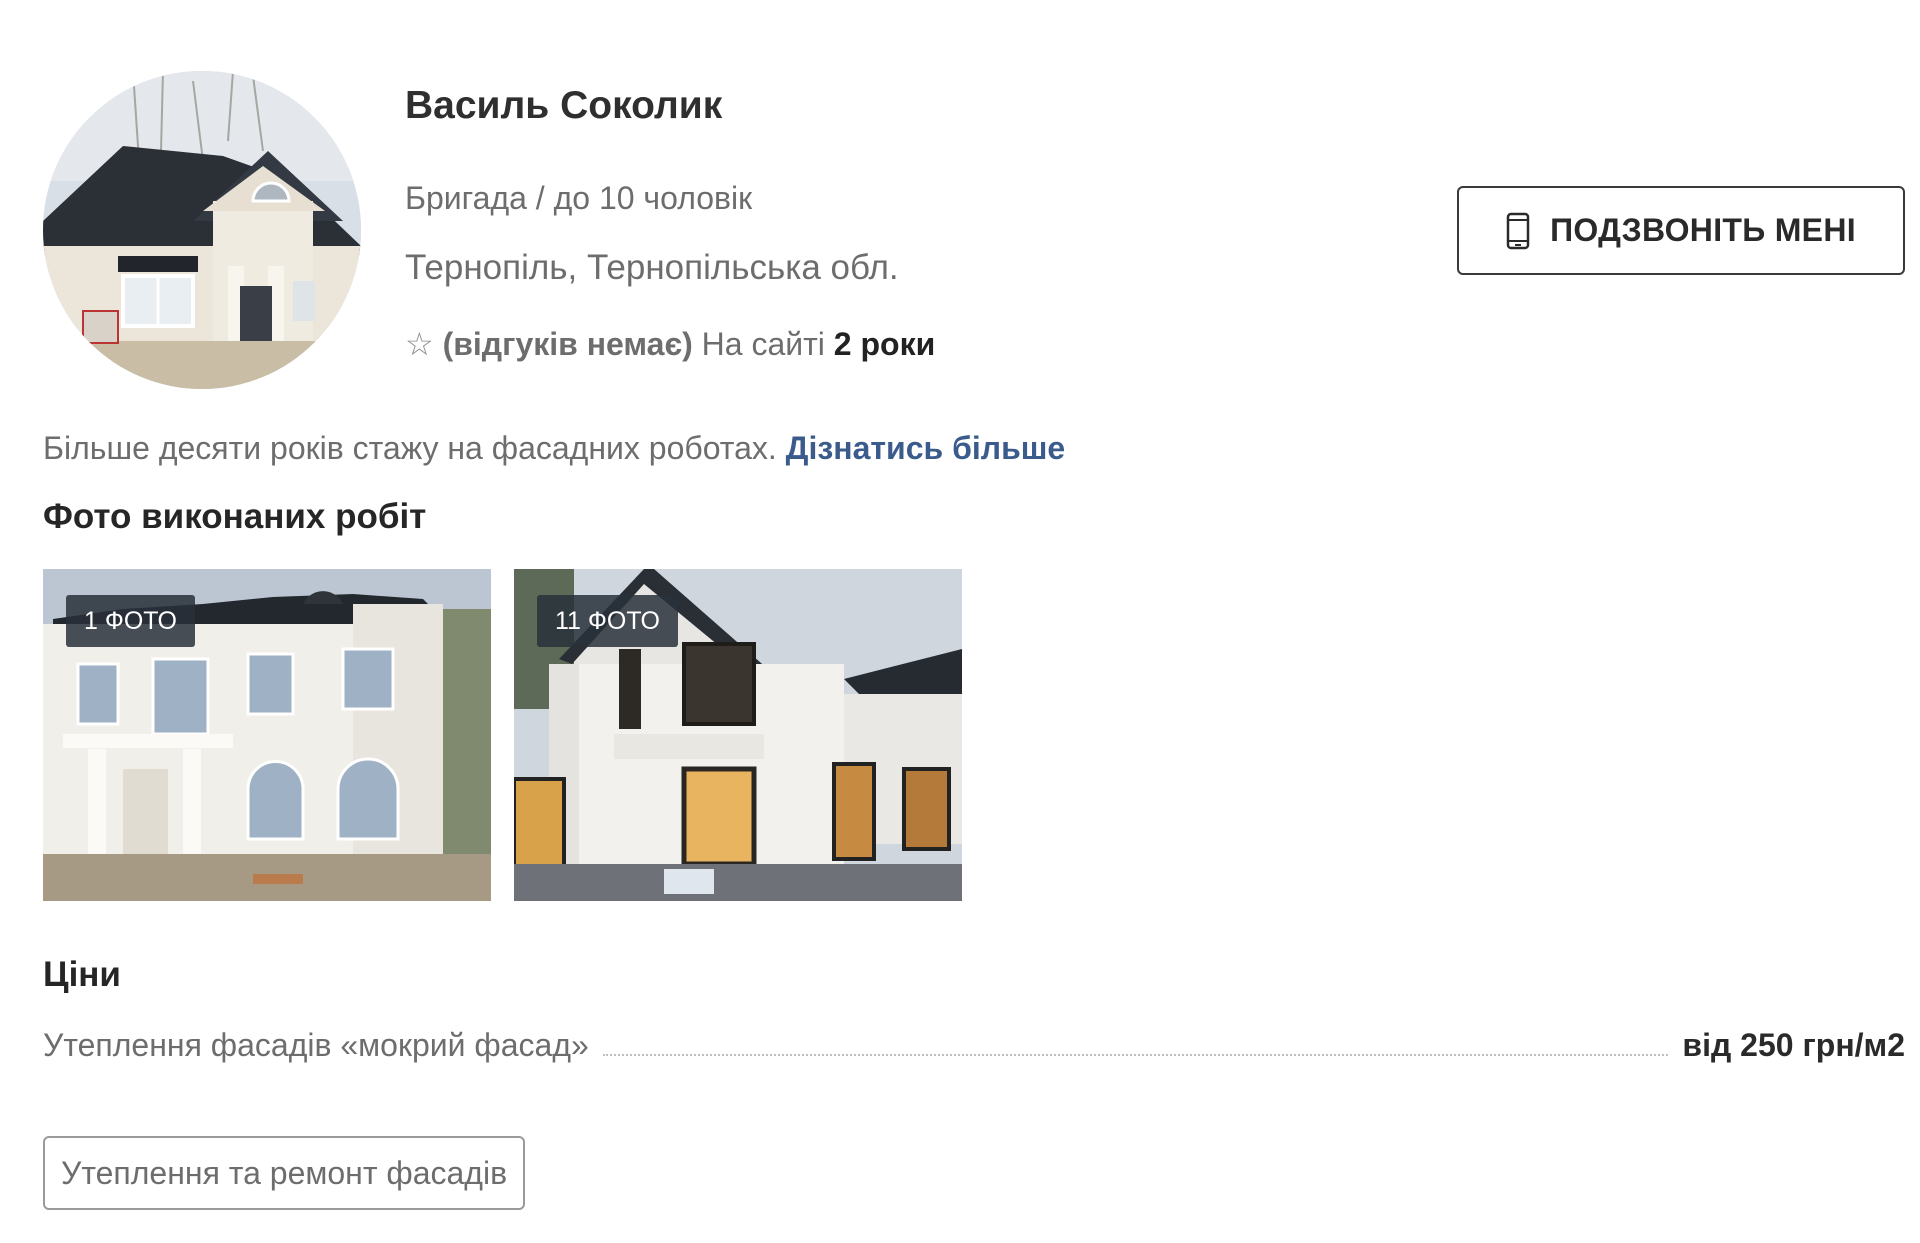 The height and width of the screenshot is (1243, 1920). What do you see at coordinates (1703, 230) in the screenshot?
I see `call-me-label: ПОДЗВОНІТЬ МЕНІ` at bounding box center [1703, 230].